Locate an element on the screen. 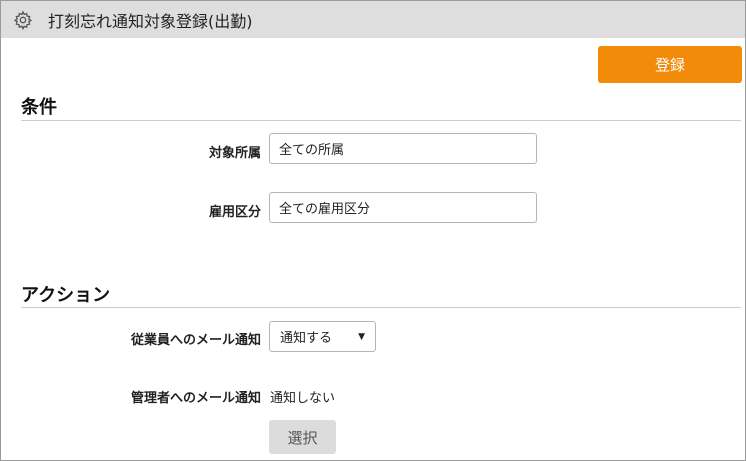 This screenshot has height=461, width=746. select-button: 選択 is located at coordinates (302, 437).